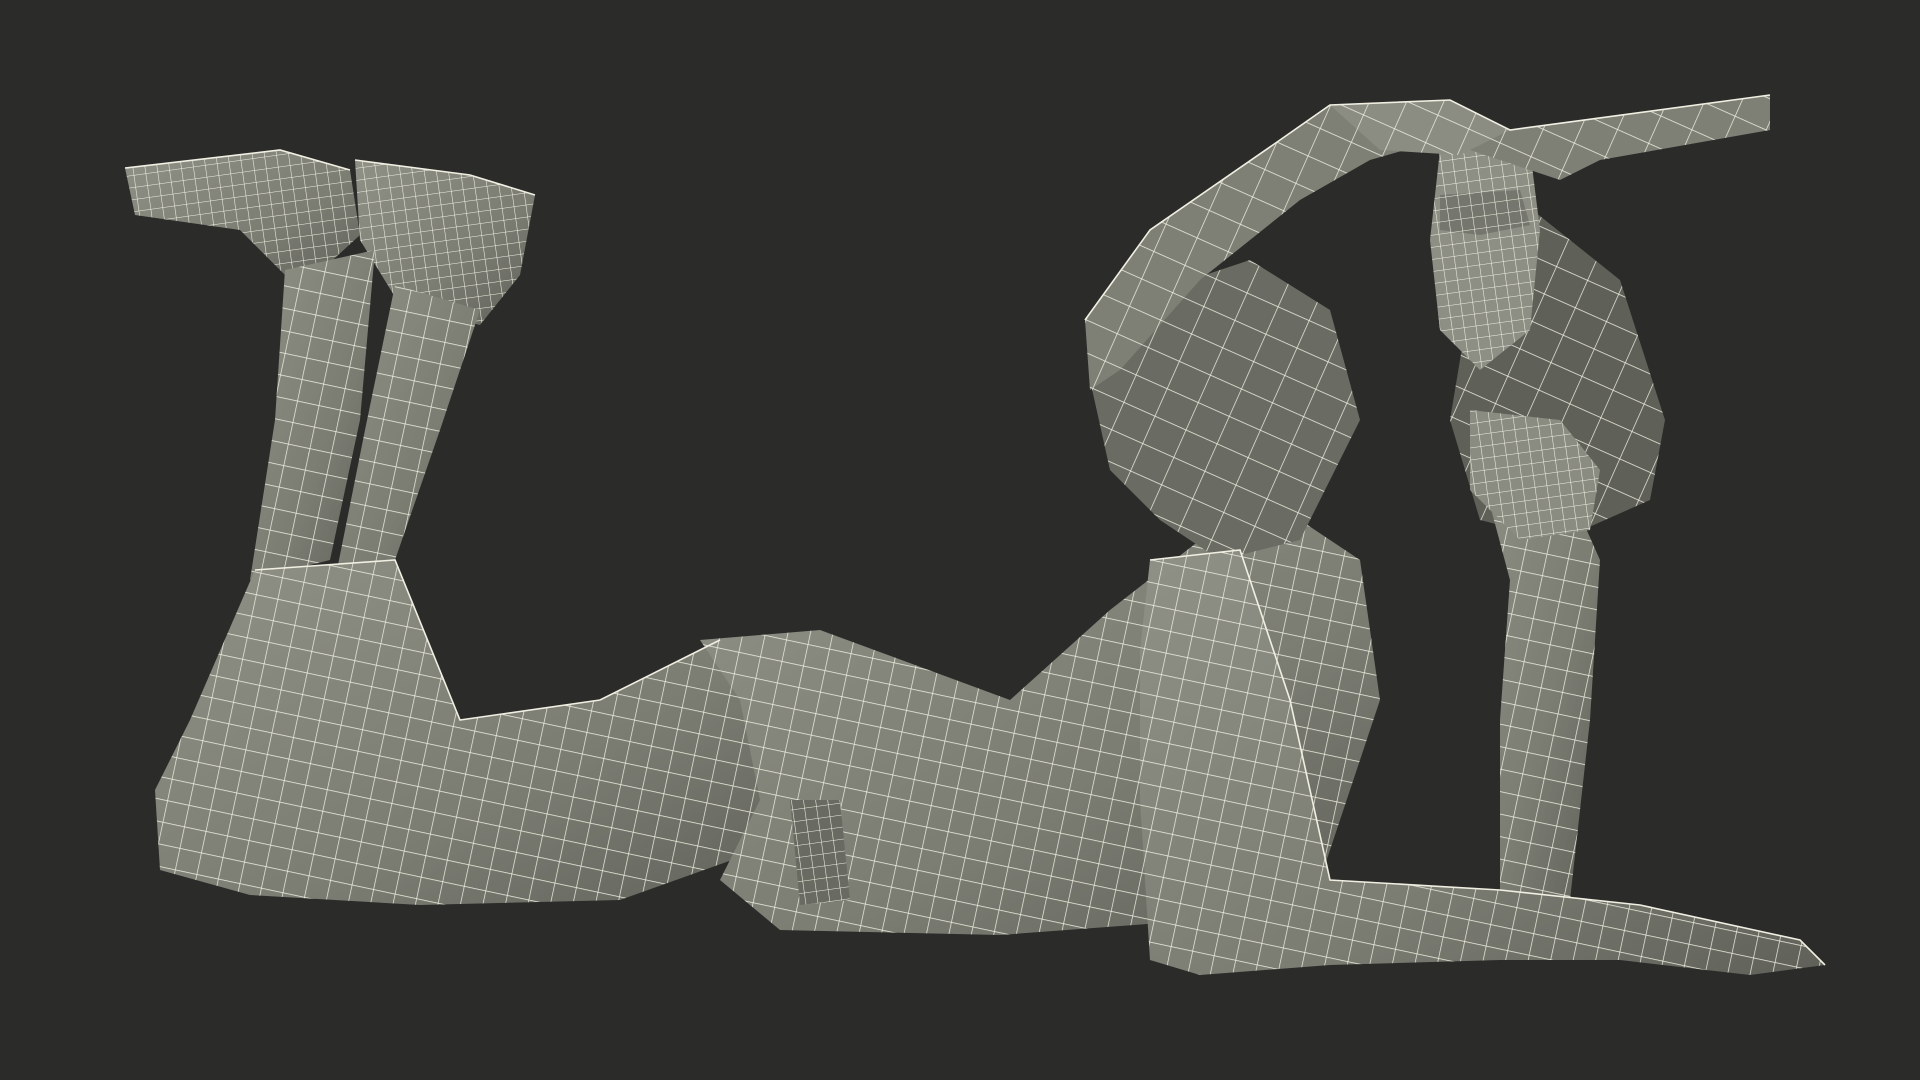 This screenshot has height=1080, width=1920. Describe the element at coordinates (487, 732) in the screenshot. I see `upper-legs-hips` at that location.